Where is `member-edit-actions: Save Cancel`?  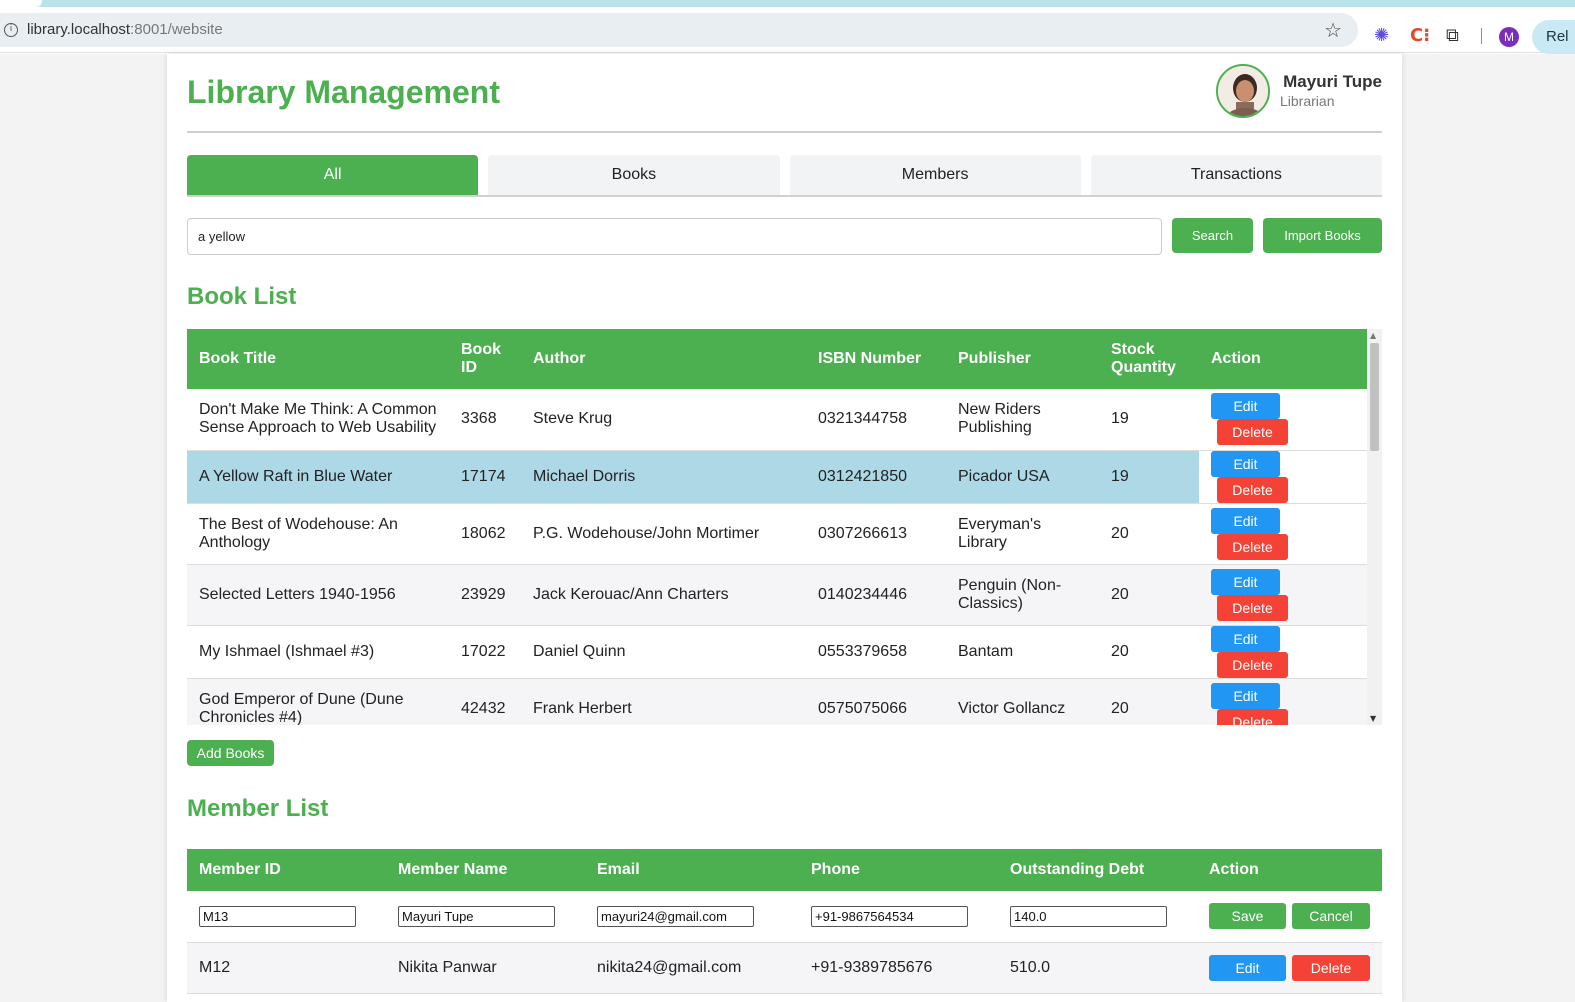 member-edit-actions: Save Cancel is located at coordinates (1289, 917).